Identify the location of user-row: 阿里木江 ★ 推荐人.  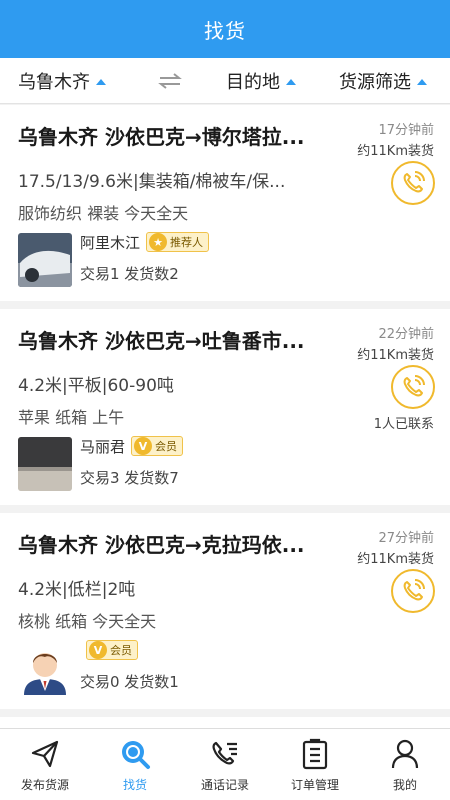
(145, 242).